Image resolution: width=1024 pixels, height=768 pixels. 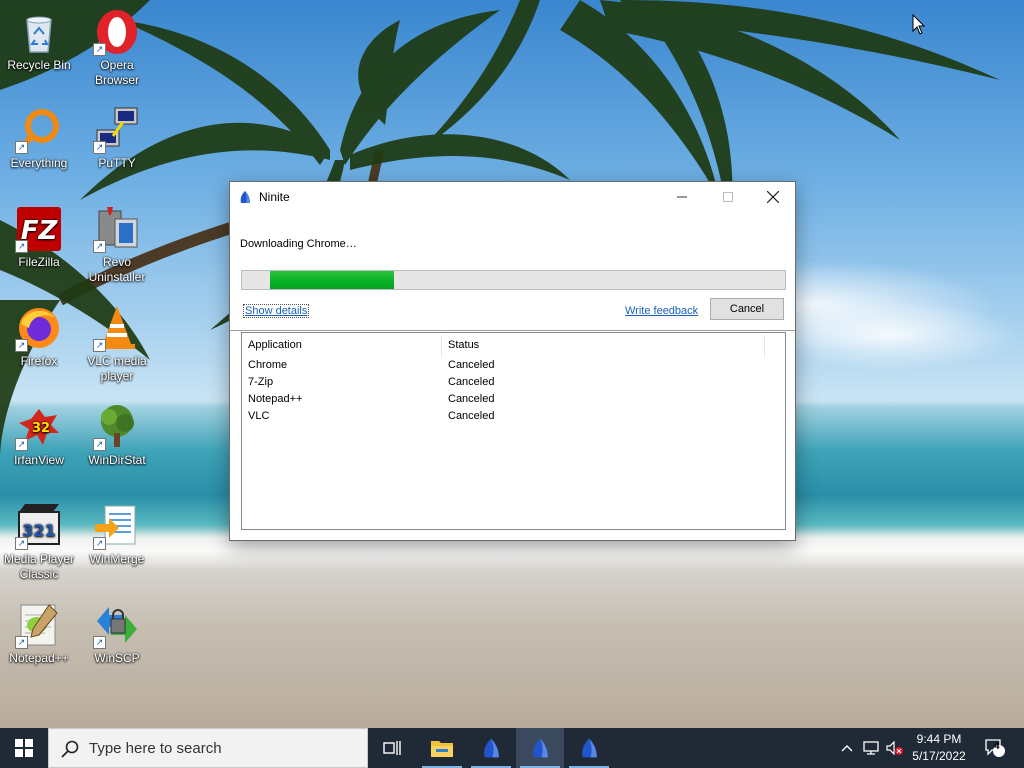 What do you see at coordinates (512, 197) in the screenshot?
I see `title-bar: Ninite` at bounding box center [512, 197].